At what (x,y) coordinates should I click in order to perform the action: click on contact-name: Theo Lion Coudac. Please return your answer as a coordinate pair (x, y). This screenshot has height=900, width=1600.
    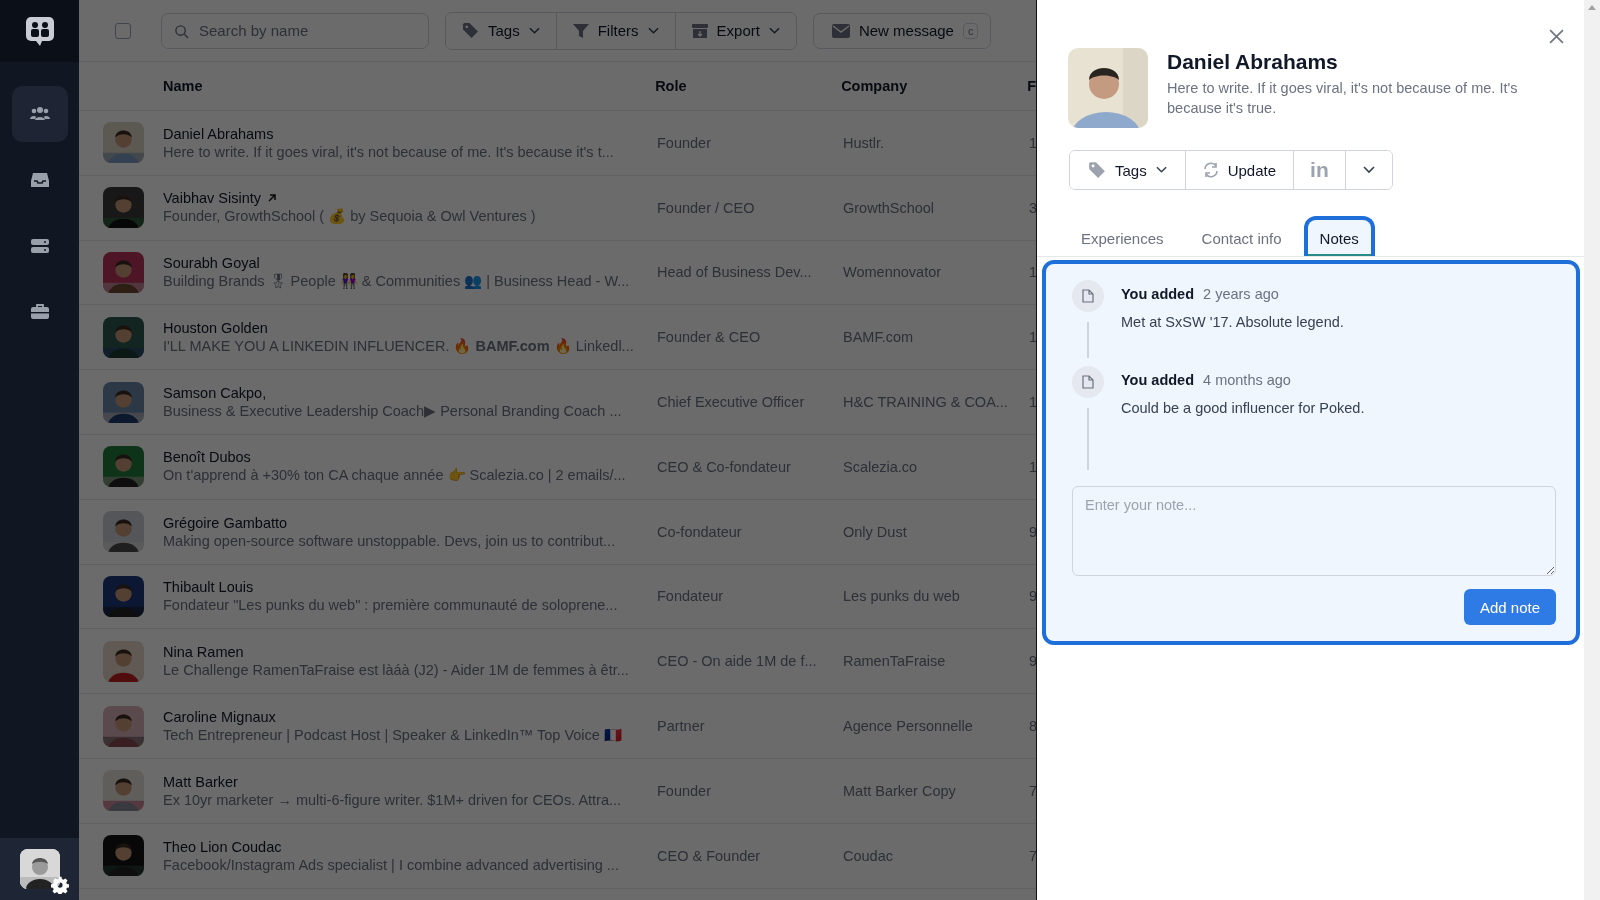
    Looking at the image, I should click on (222, 846).